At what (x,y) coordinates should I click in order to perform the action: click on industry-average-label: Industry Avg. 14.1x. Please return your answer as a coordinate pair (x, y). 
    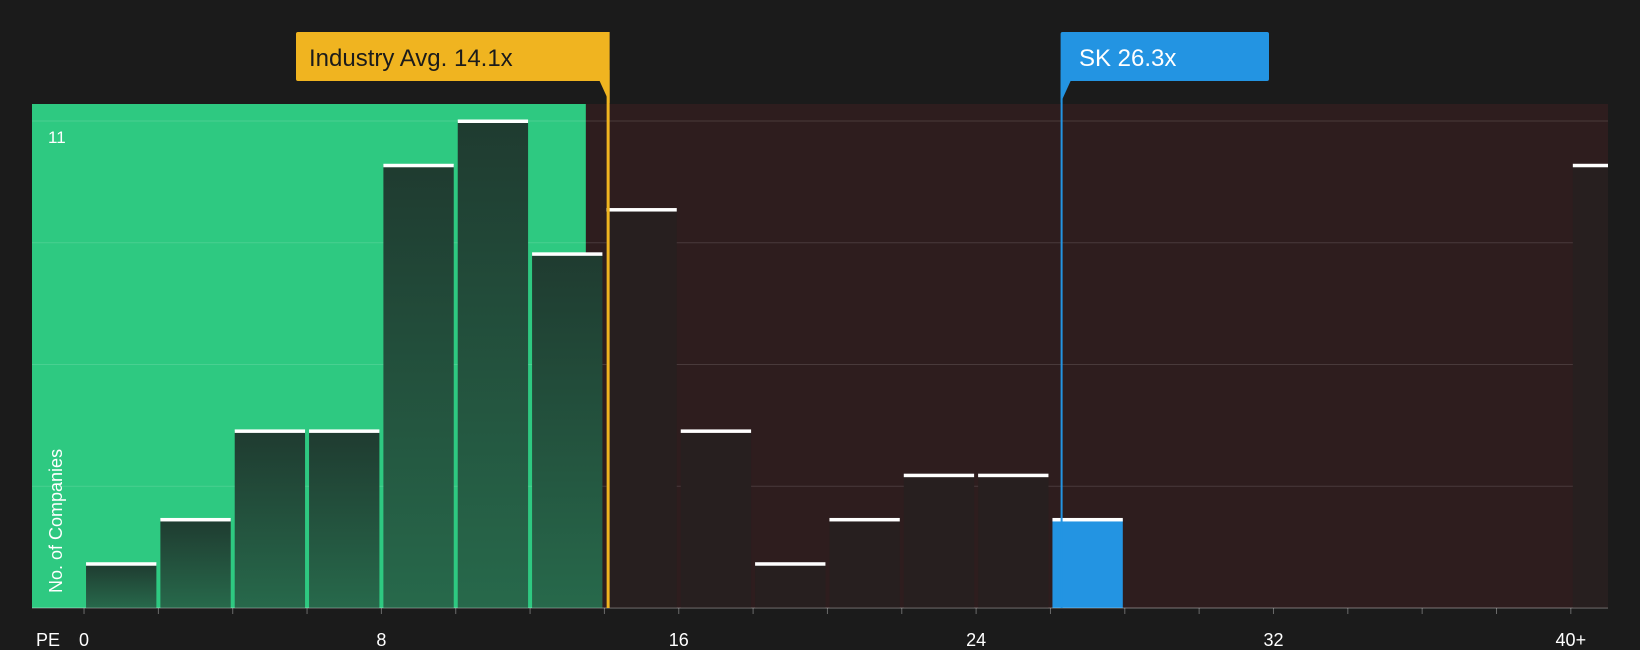
    Looking at the image, I should click on (411, 58).